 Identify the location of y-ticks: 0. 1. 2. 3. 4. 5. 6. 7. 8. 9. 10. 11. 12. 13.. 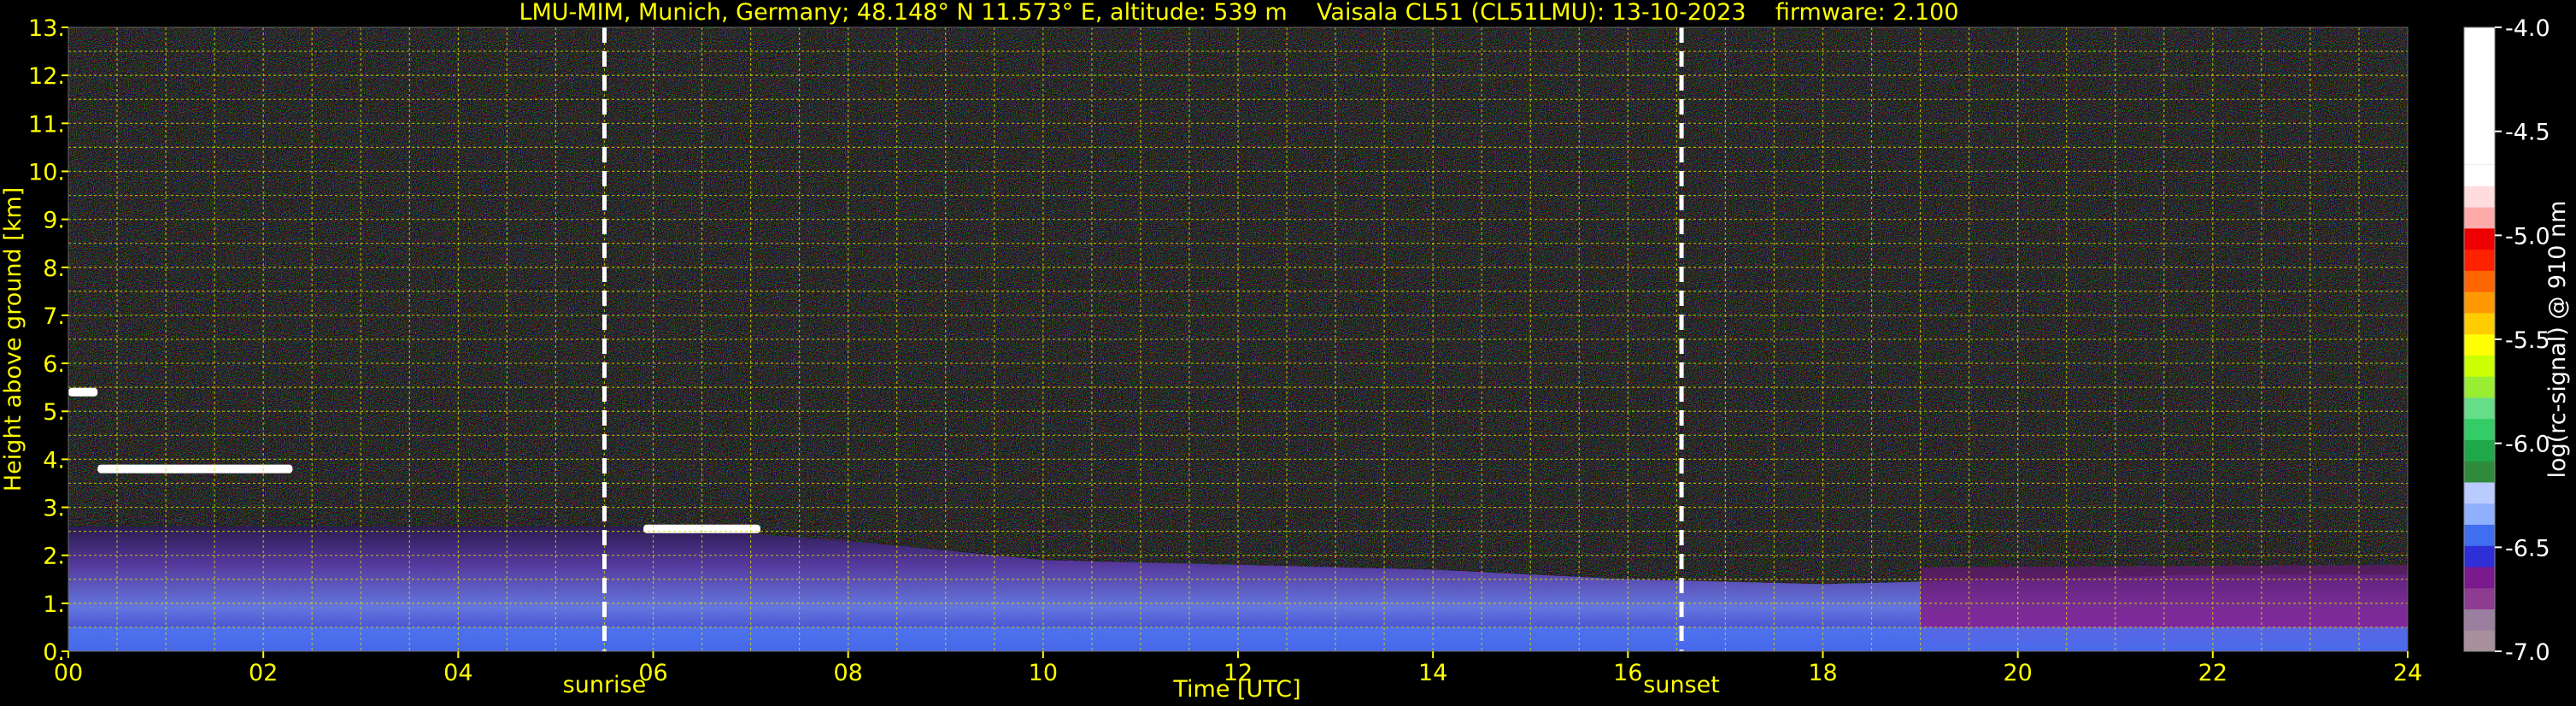
(48, 340).